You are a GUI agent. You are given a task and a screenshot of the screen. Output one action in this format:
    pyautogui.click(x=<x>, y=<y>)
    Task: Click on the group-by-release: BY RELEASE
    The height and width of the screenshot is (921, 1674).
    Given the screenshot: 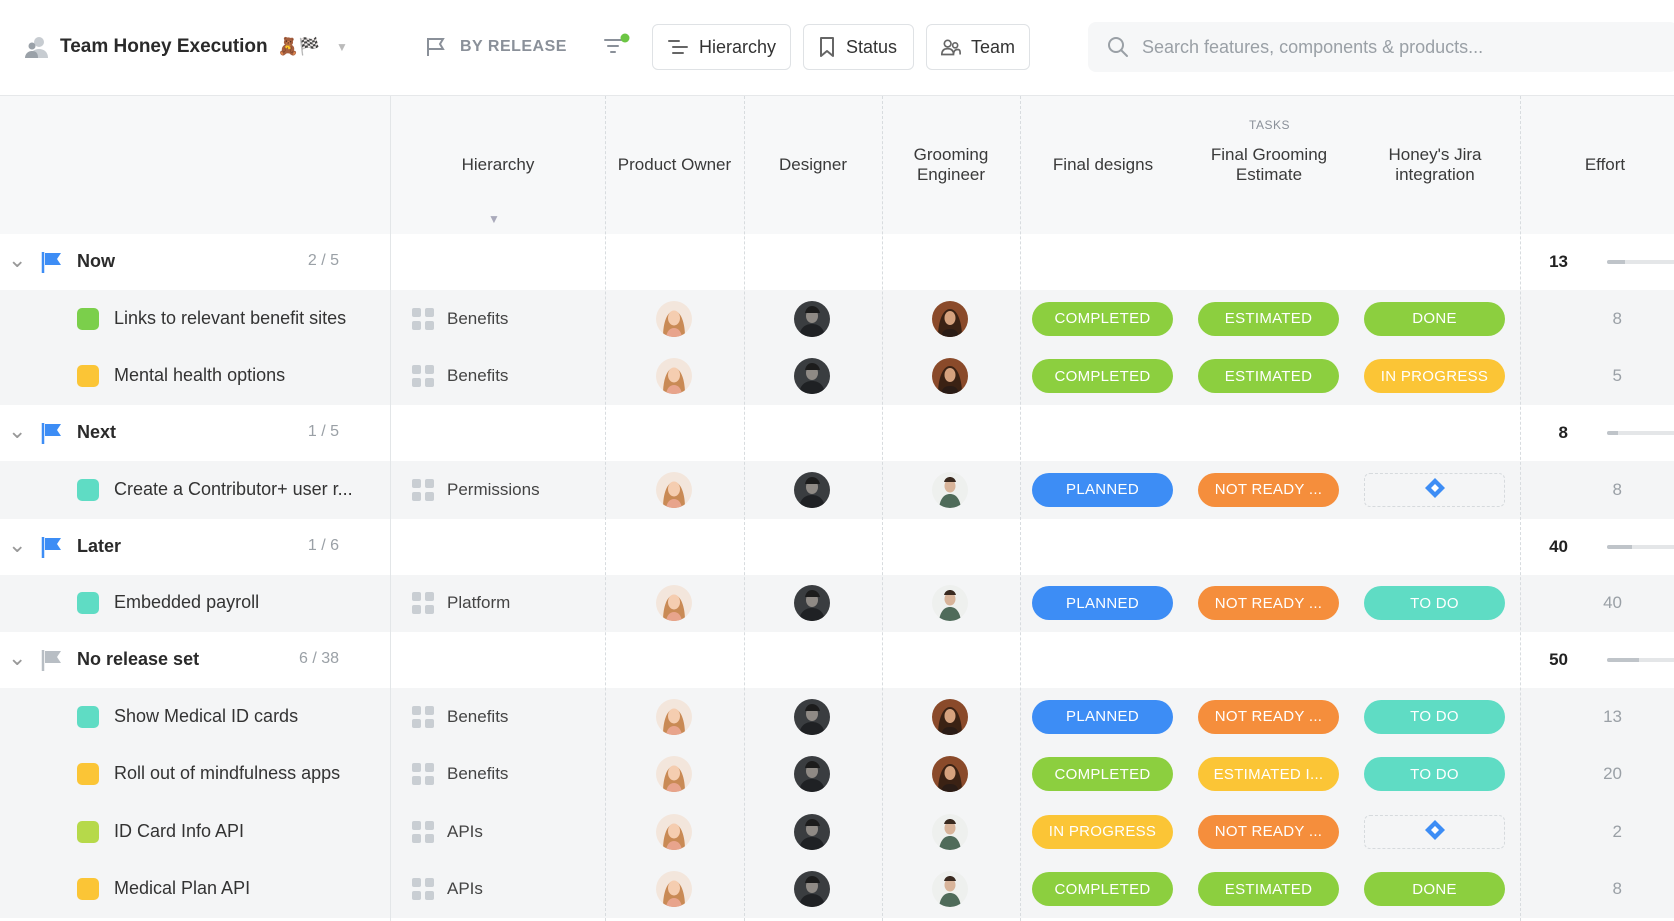 What is the action you would take?
    pyautogui.click(x=495, y=47)
    